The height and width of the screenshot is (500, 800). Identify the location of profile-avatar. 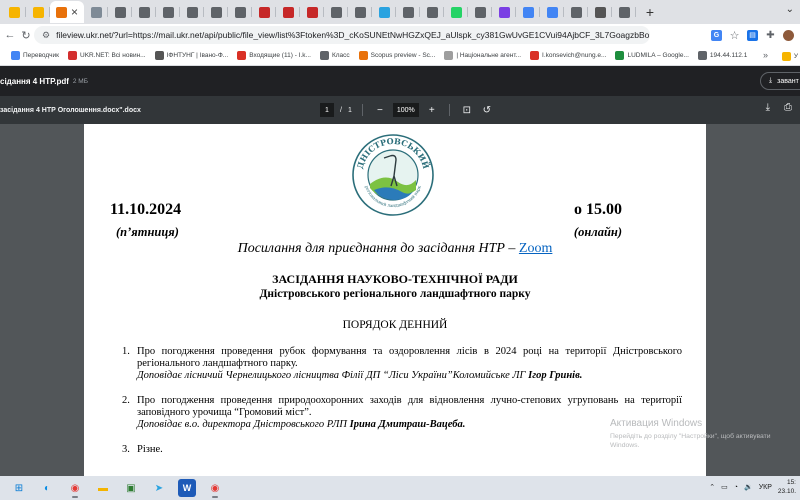
(788, 35).